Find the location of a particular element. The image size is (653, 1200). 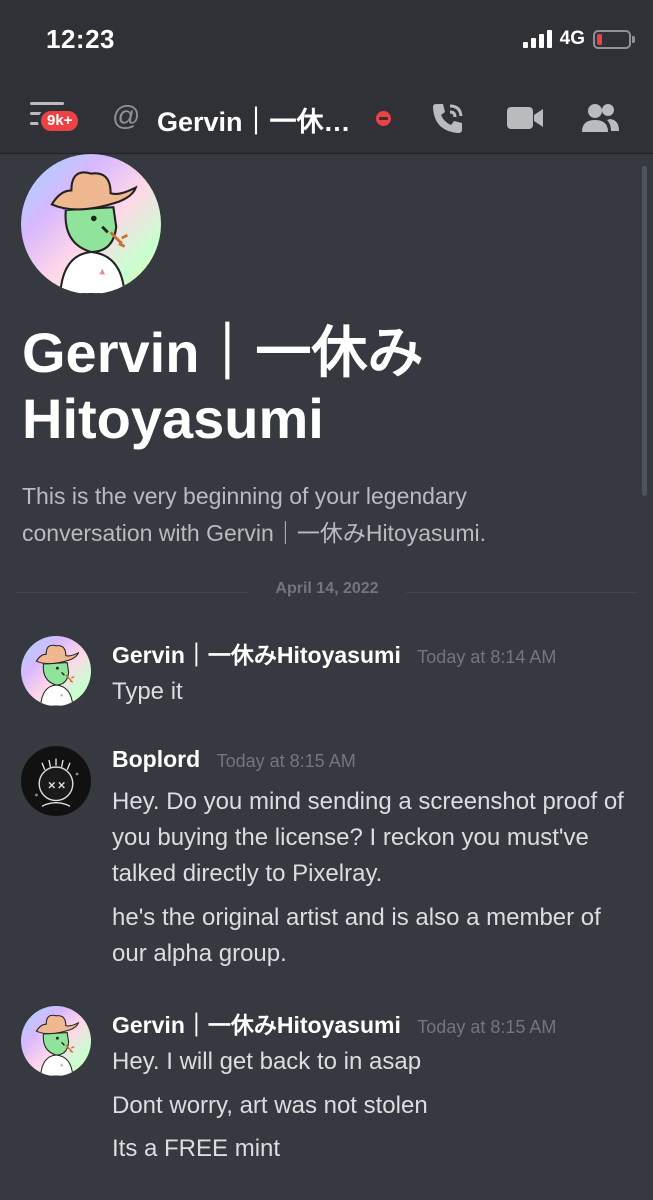

dnd-status-icon is located at coordinates (383, 118).